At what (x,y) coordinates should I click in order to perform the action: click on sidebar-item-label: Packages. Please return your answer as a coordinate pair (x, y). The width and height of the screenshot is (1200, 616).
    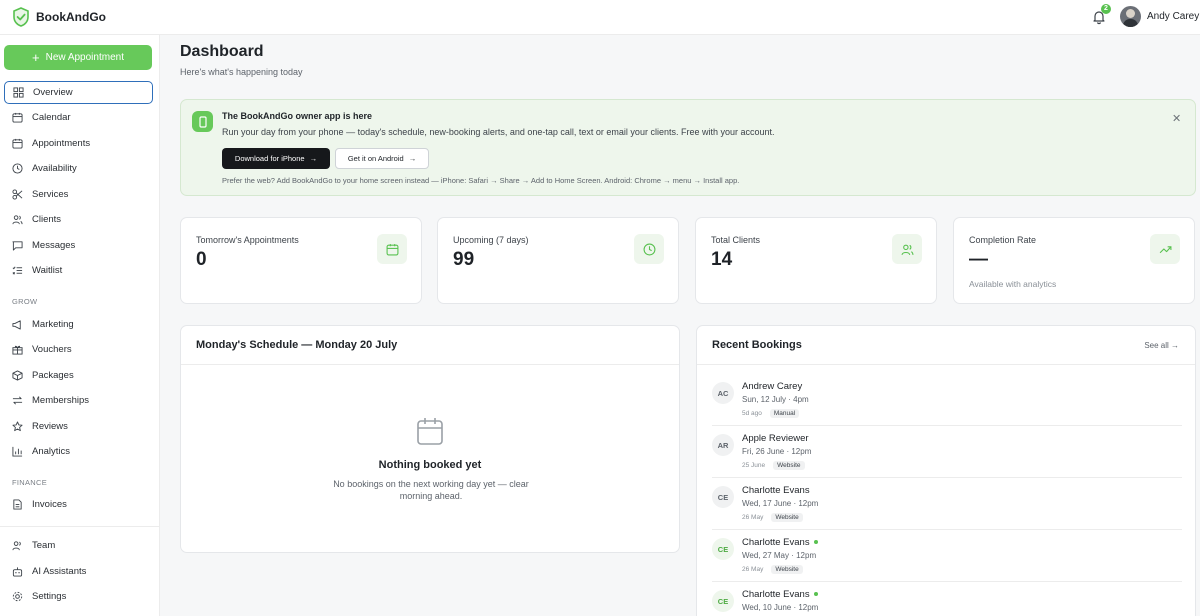
    Looking at the image, I should click on (53, 375).